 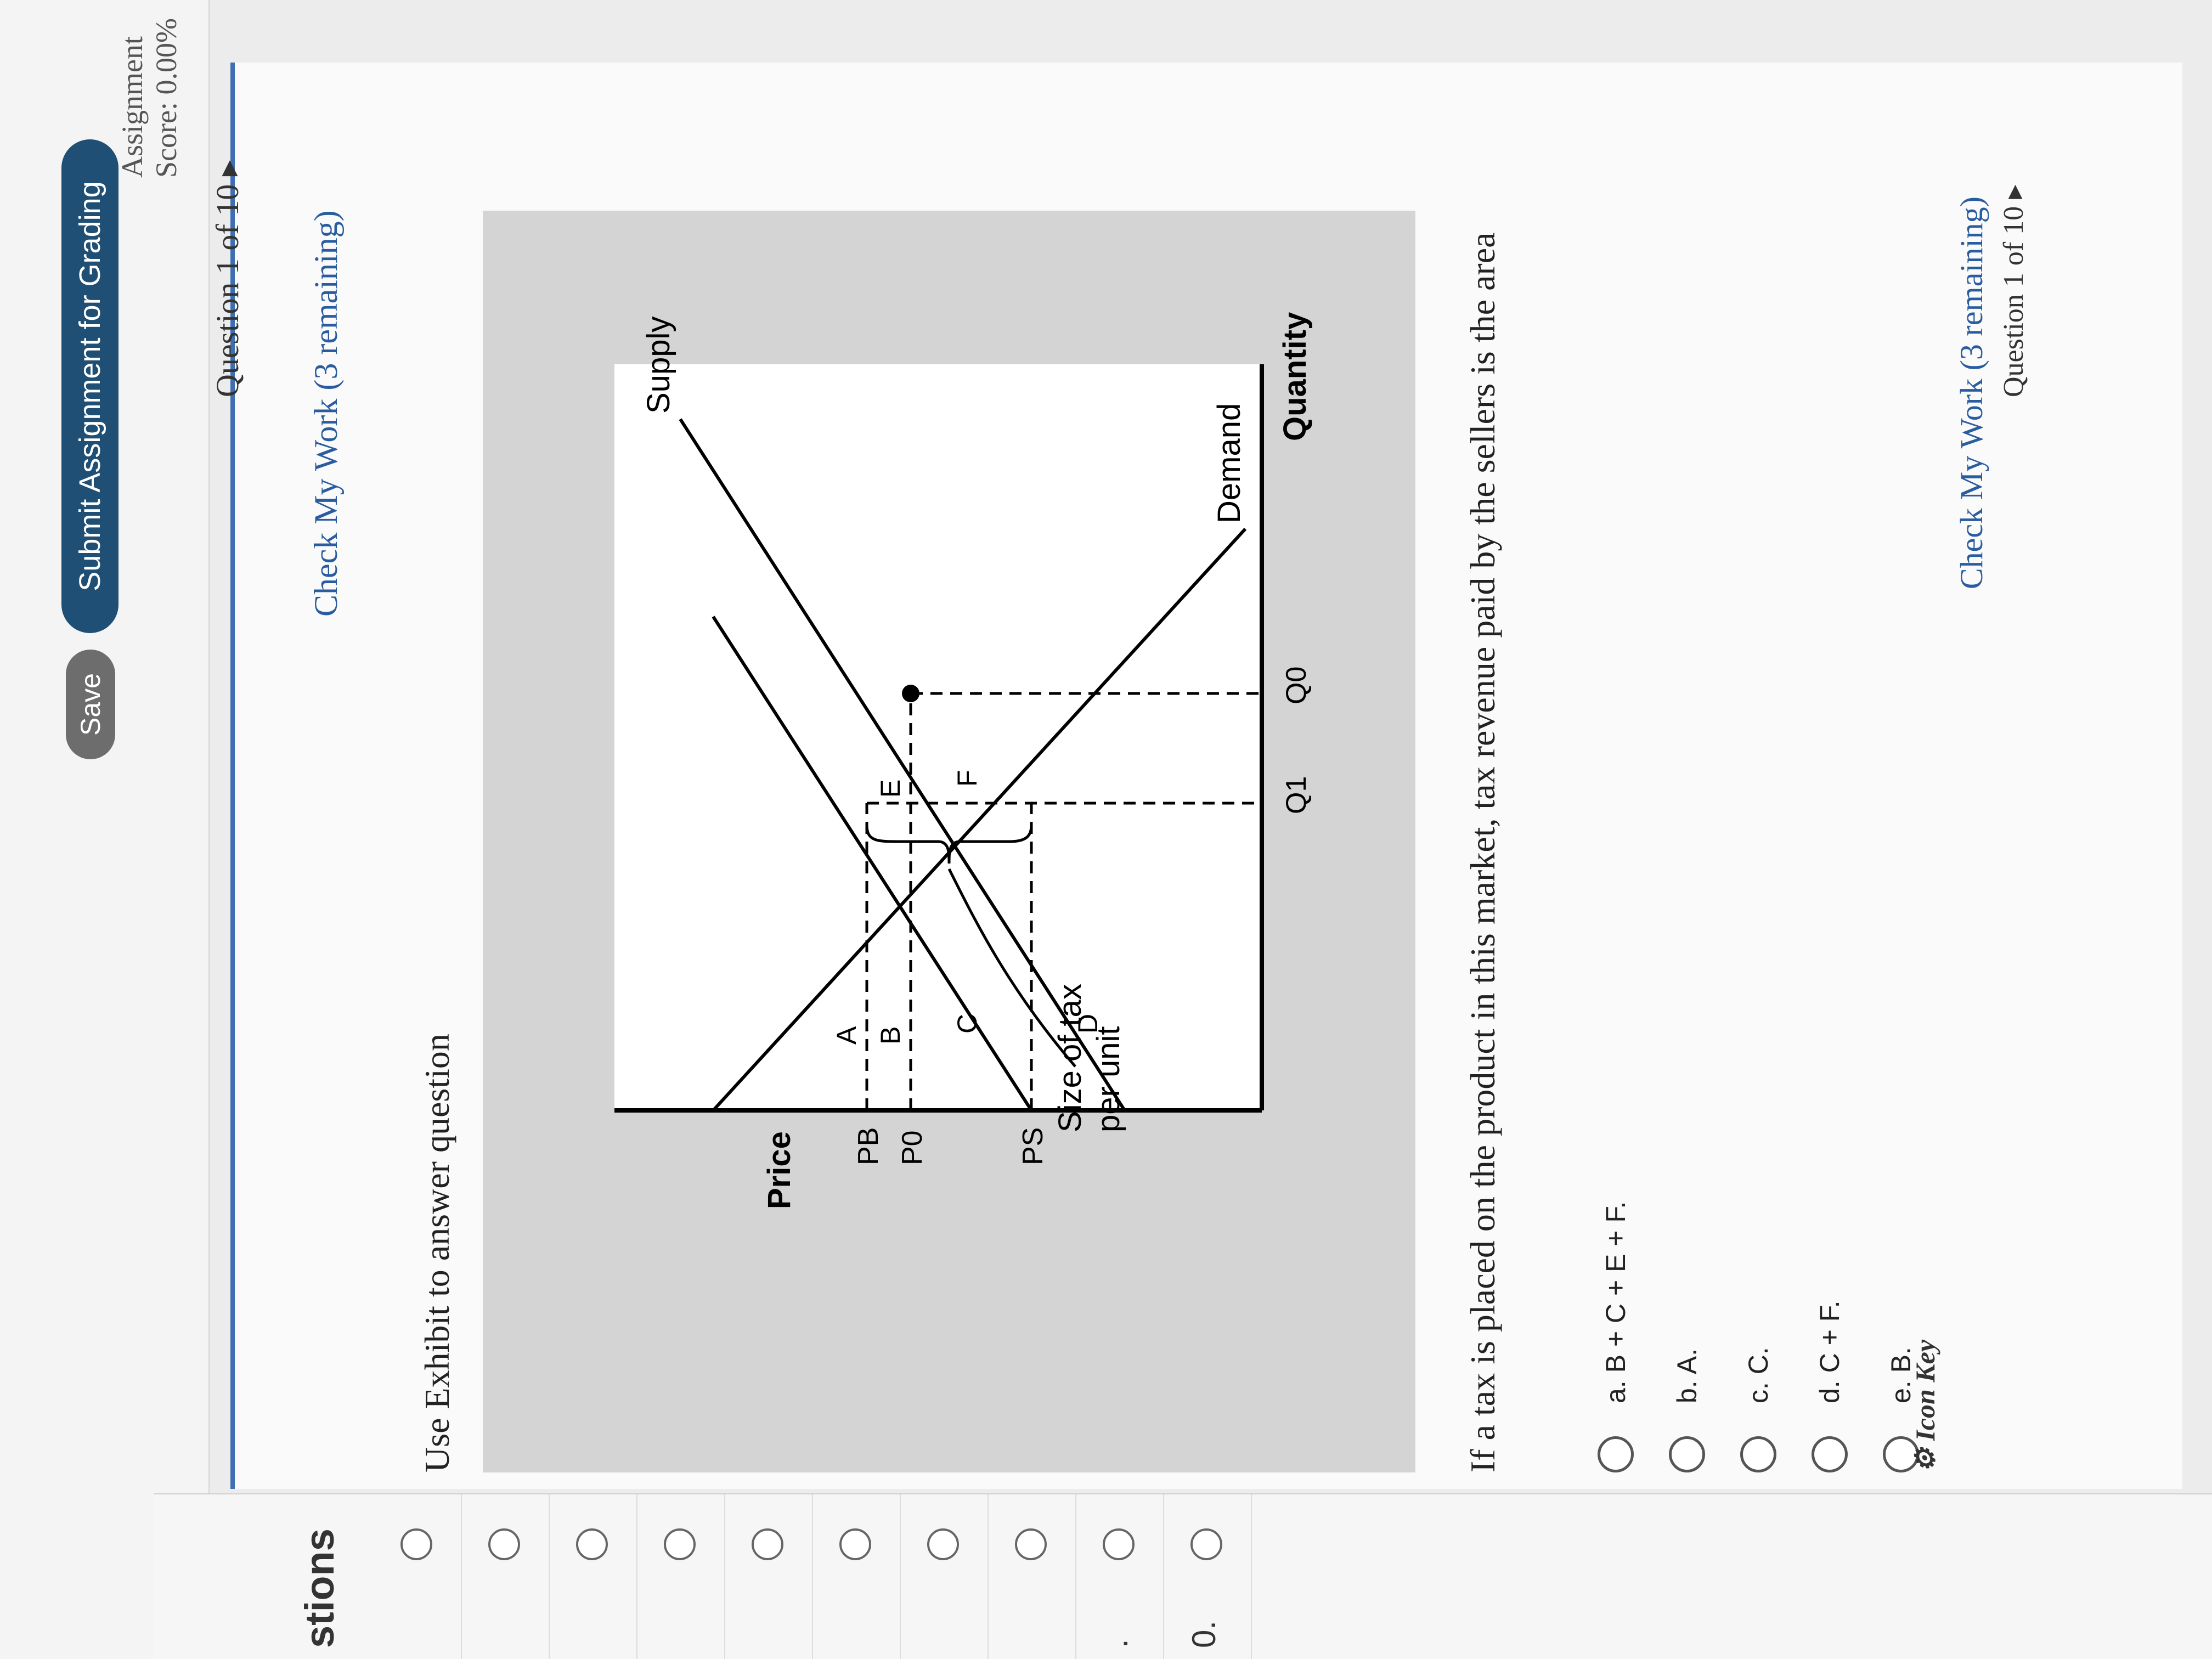 I want to click on icon-key-label: Icon Key, so click(x=1925, y=1390).